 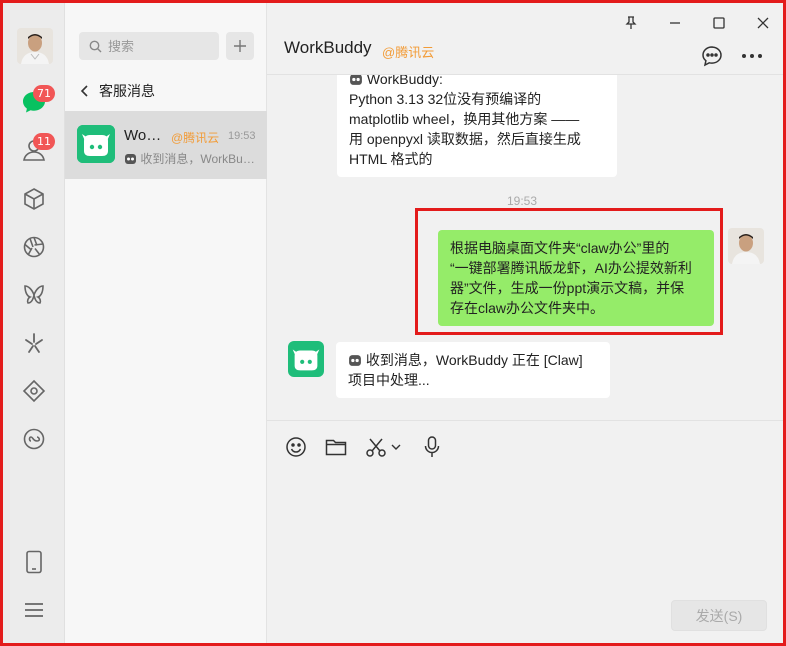 What do you see at coordinates (242, 136) in the screenshot?
I see `conversation-time: 19:53` at bounding box center [242, 136].